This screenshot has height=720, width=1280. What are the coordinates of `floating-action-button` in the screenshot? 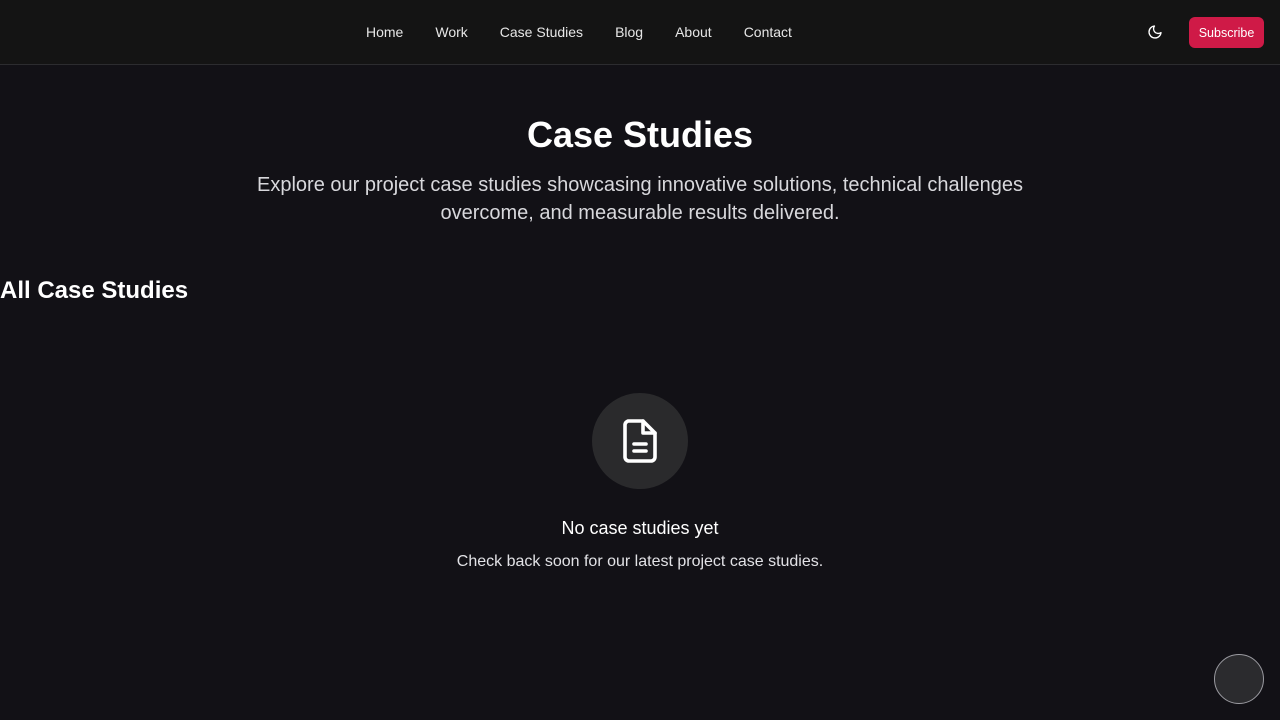 It's located at (1239, 679).